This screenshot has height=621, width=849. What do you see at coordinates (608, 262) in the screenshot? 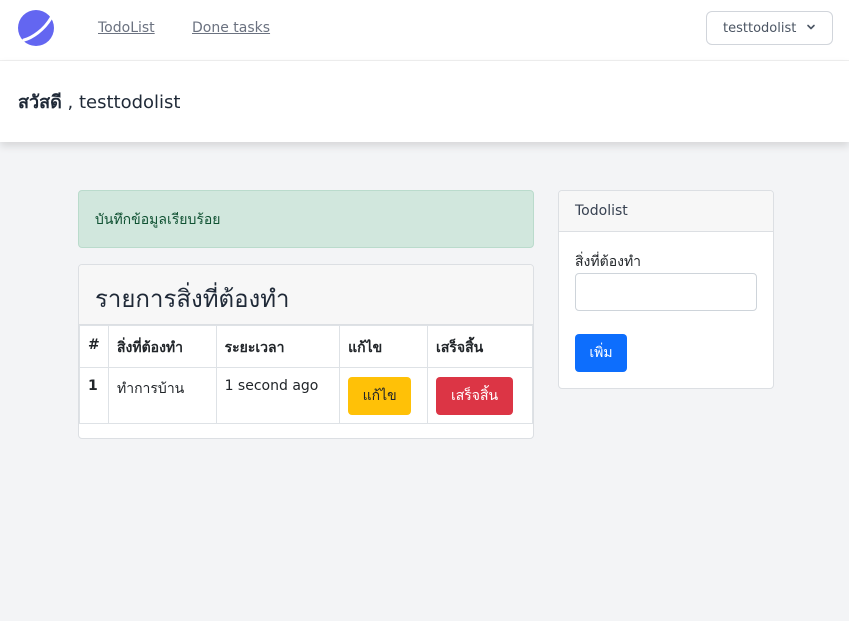
I see `todo-field-label: สิ่งที่ต้องทำ` at bounding box center [608, 262].